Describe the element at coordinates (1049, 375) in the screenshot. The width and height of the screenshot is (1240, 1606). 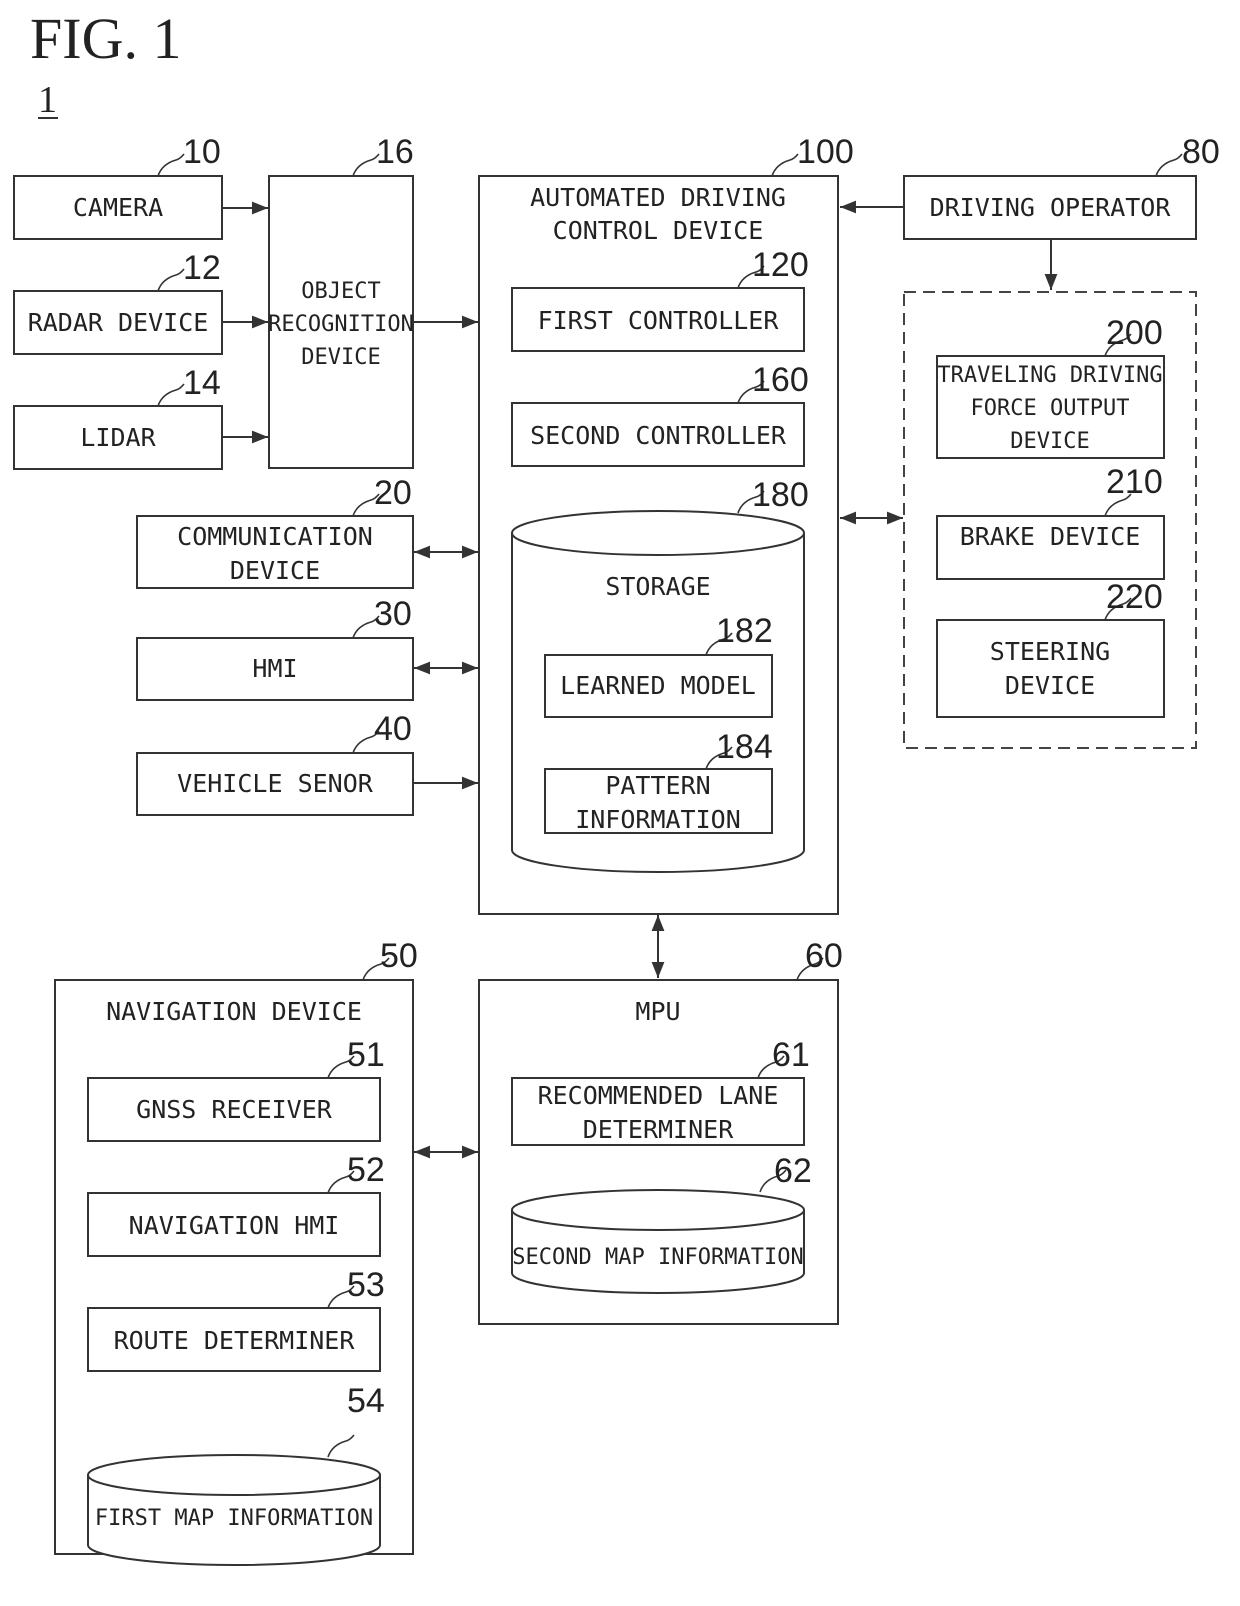
I see `traveling-force-label-line1: TRAVELING DRIVING` at that location.